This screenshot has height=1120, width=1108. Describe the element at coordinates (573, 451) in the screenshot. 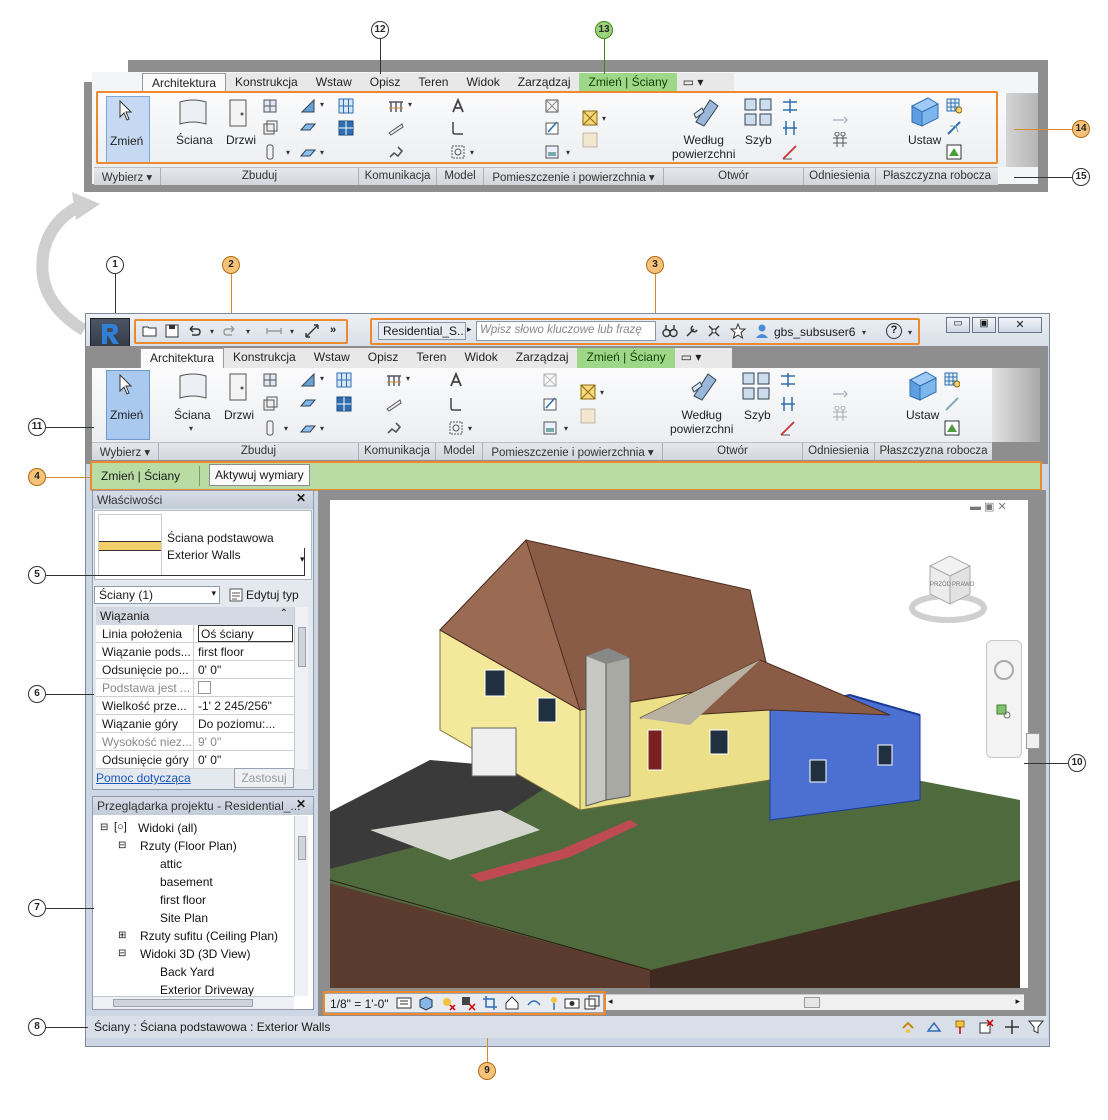

I see `panel-pomieszczenie-main: Pomieszczenie i powierzchnia ▾` at that location.